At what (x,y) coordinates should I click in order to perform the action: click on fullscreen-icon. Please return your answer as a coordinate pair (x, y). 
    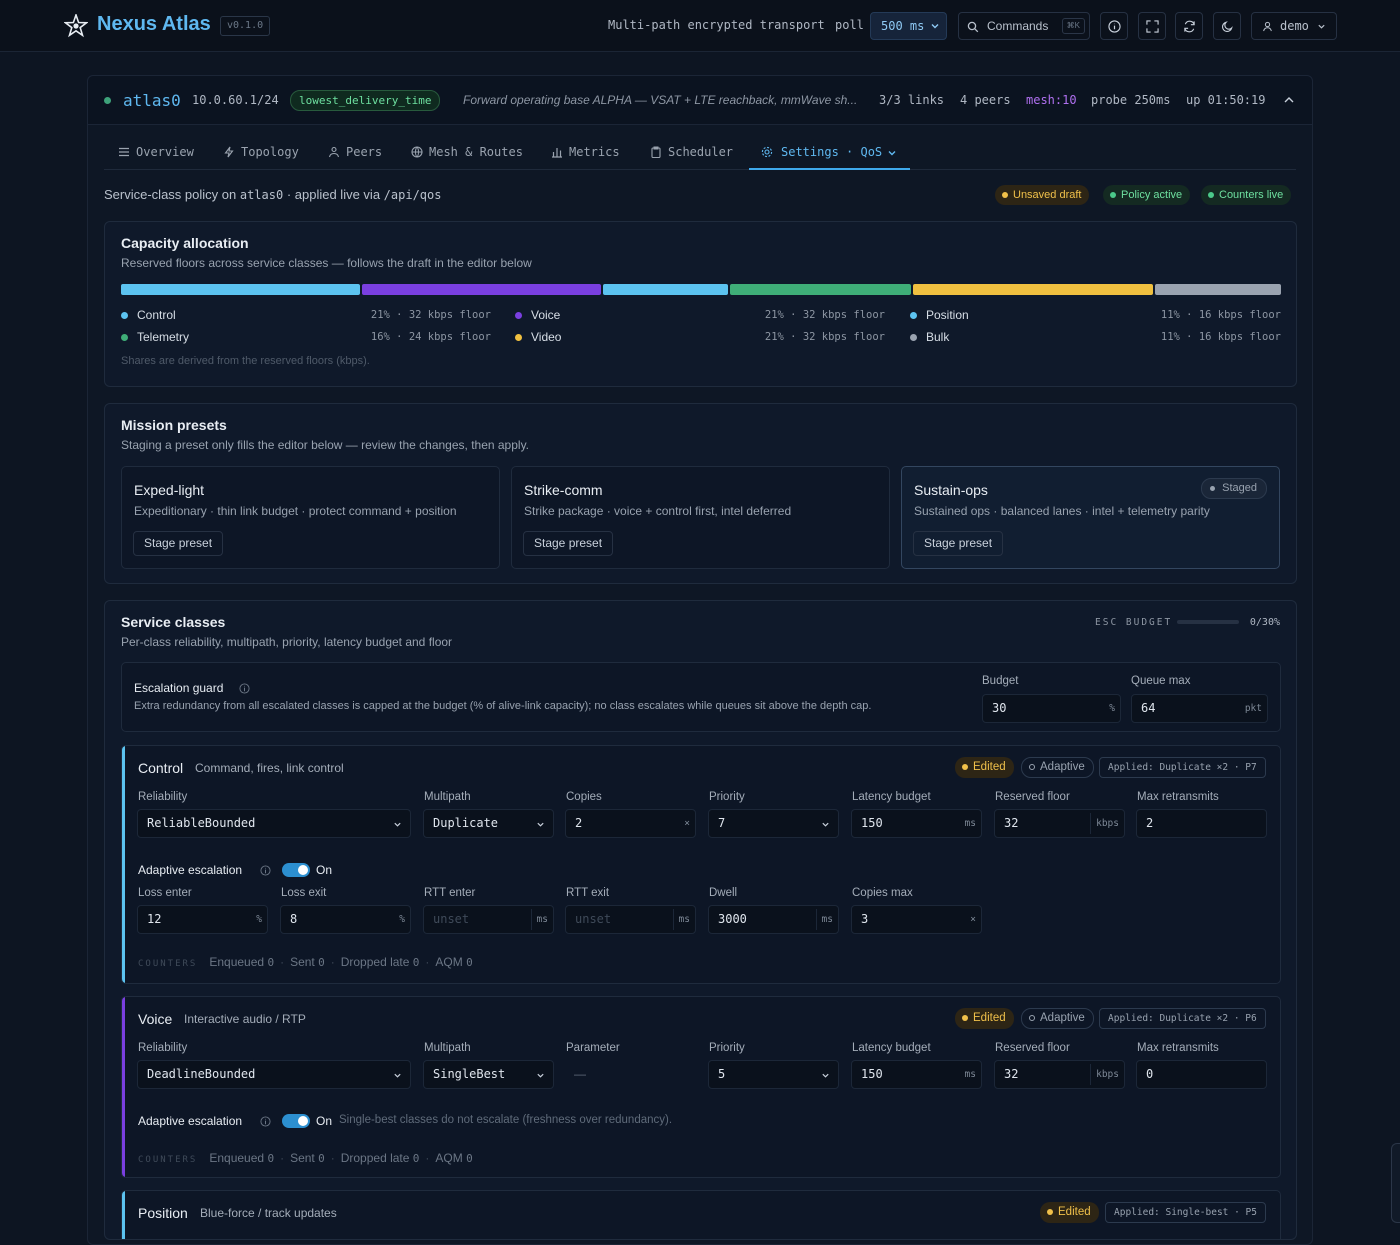
    Looking at the image, I should click on (1152, 26).